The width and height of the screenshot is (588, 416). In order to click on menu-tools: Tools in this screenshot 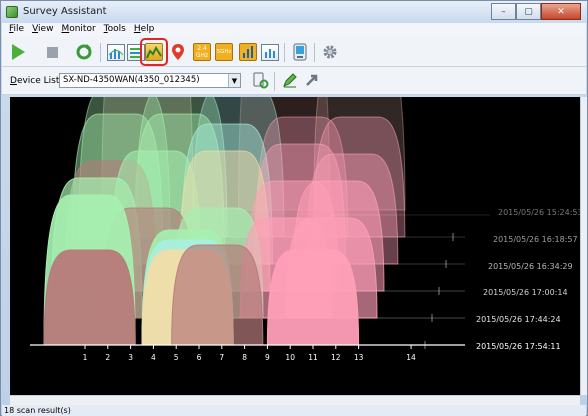, I will do `click(116, 30)`.